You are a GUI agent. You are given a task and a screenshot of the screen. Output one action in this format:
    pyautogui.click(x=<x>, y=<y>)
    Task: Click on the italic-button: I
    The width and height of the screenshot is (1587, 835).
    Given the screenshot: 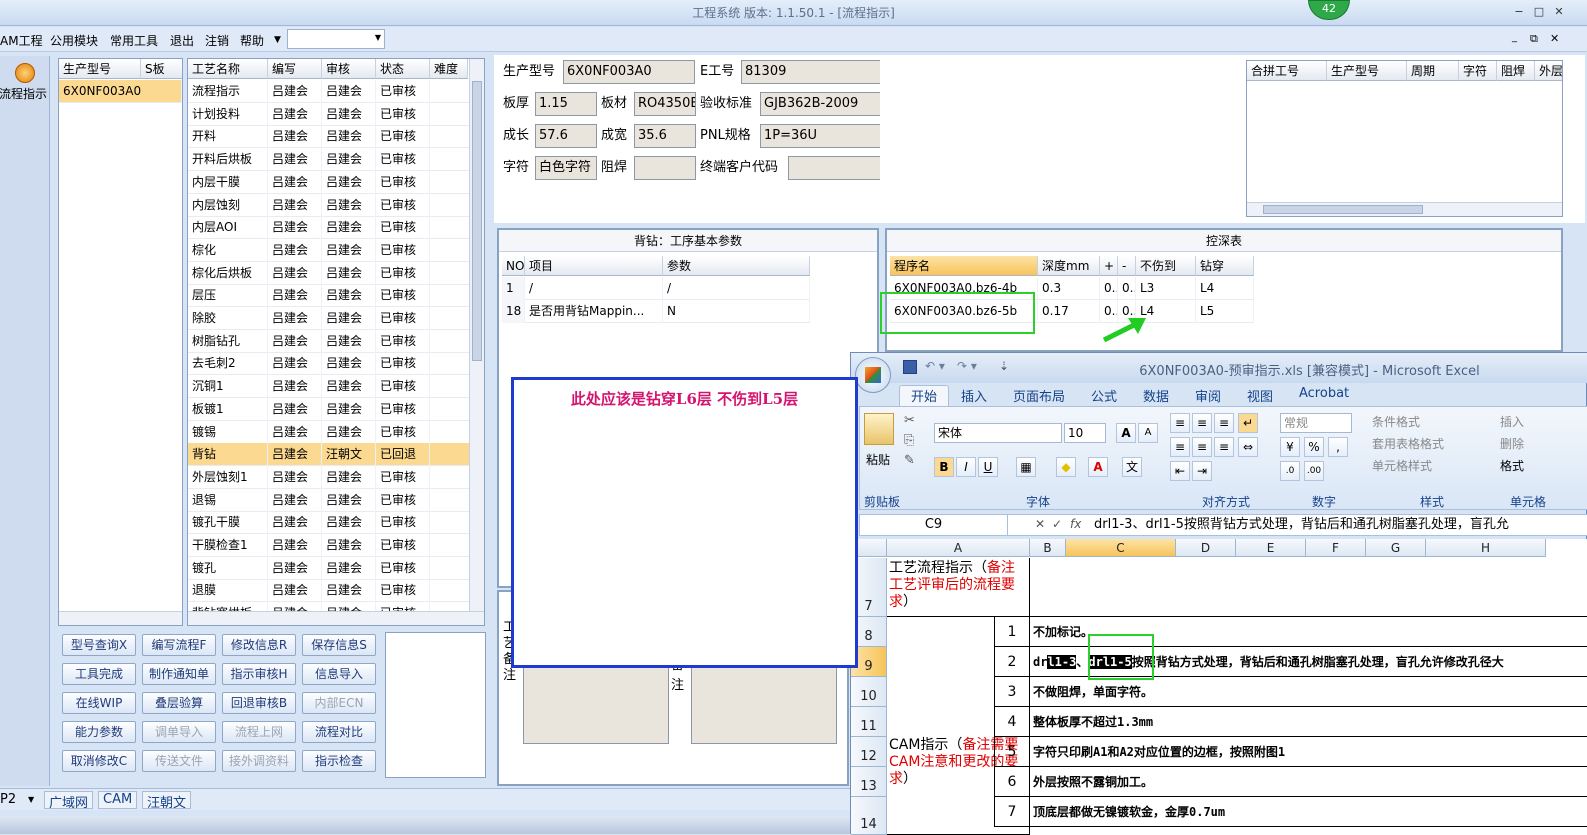 What is the action you would take?
    pyautogui.click(x=966, y=467)
    